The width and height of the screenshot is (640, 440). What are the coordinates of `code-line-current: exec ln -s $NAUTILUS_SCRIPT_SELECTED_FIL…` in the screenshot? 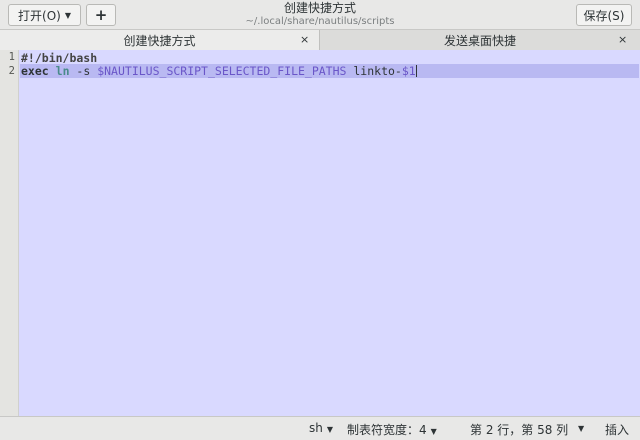 It's located at (329, 71).